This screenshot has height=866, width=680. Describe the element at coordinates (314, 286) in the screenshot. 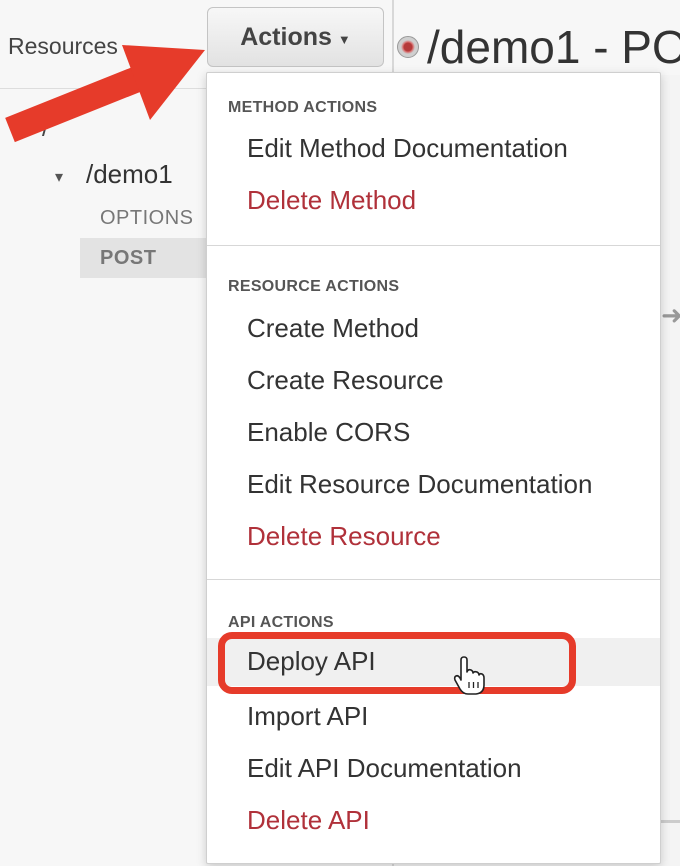

I see `section-header-resource-actions: RESOURCE ACTIONS` at that location.